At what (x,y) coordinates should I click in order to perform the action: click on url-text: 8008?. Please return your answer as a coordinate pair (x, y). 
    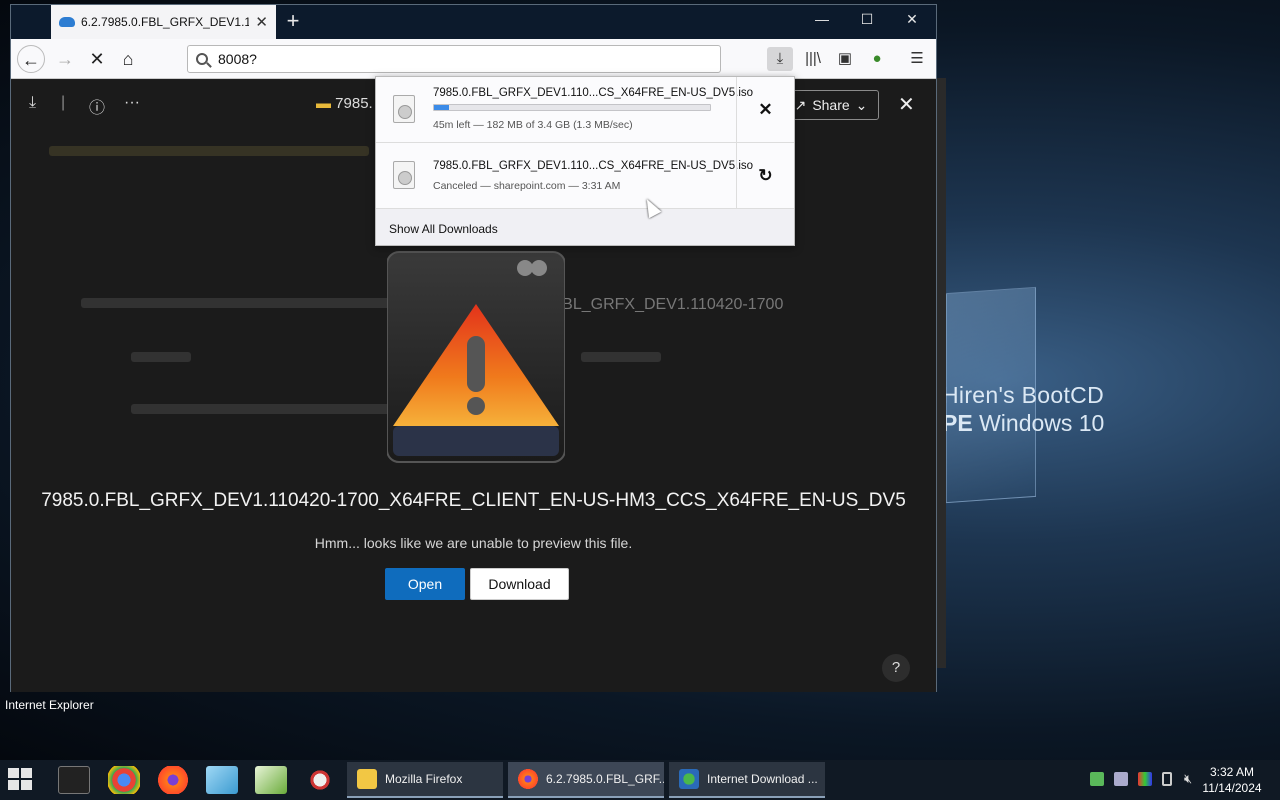
    Looking at the image, I should click on (237, 59).